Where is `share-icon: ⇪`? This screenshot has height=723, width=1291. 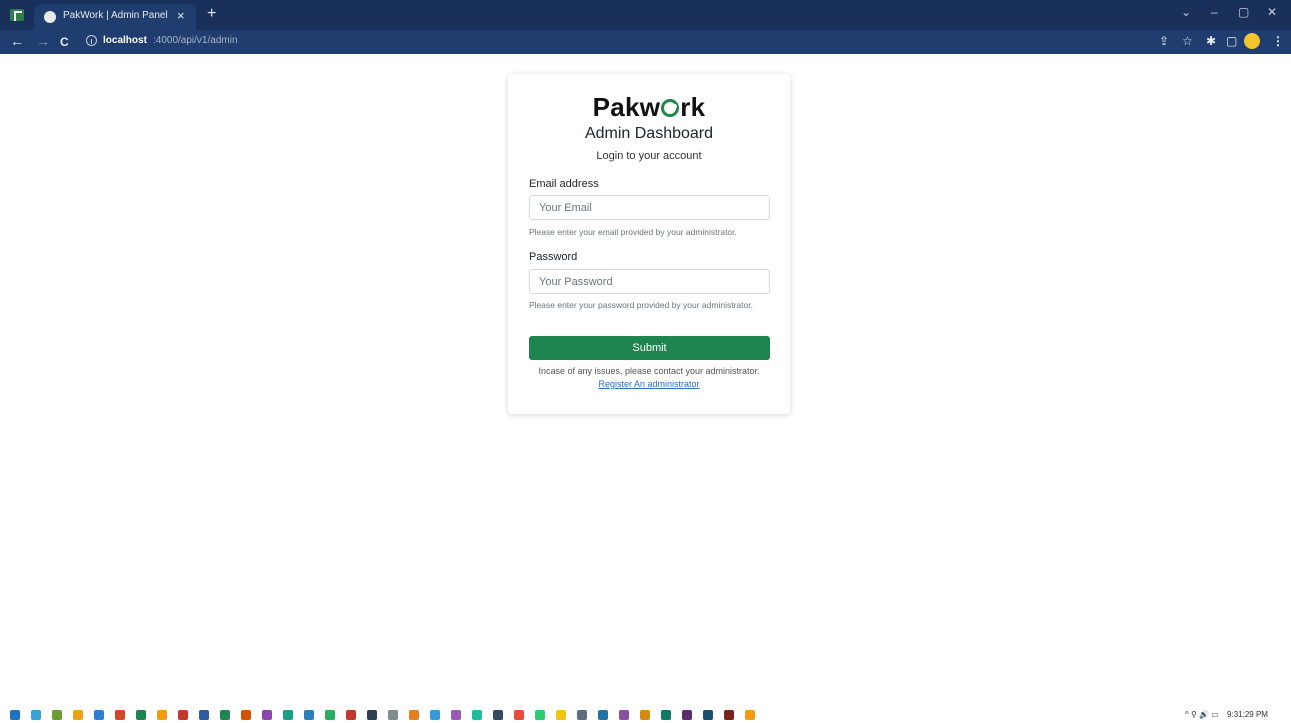 share-icon: ⇪ is located at coordinates (1164, 41).